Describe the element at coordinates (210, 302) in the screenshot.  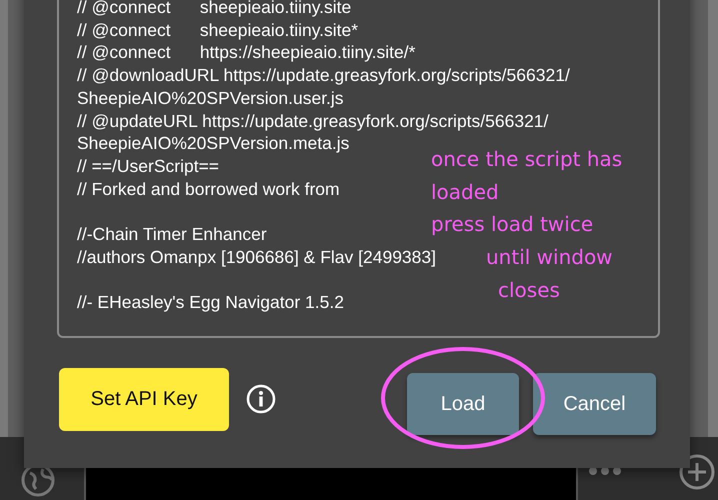
I see `code-line: //- EHeasley's Egg Navigator 1.5.2` at that location.